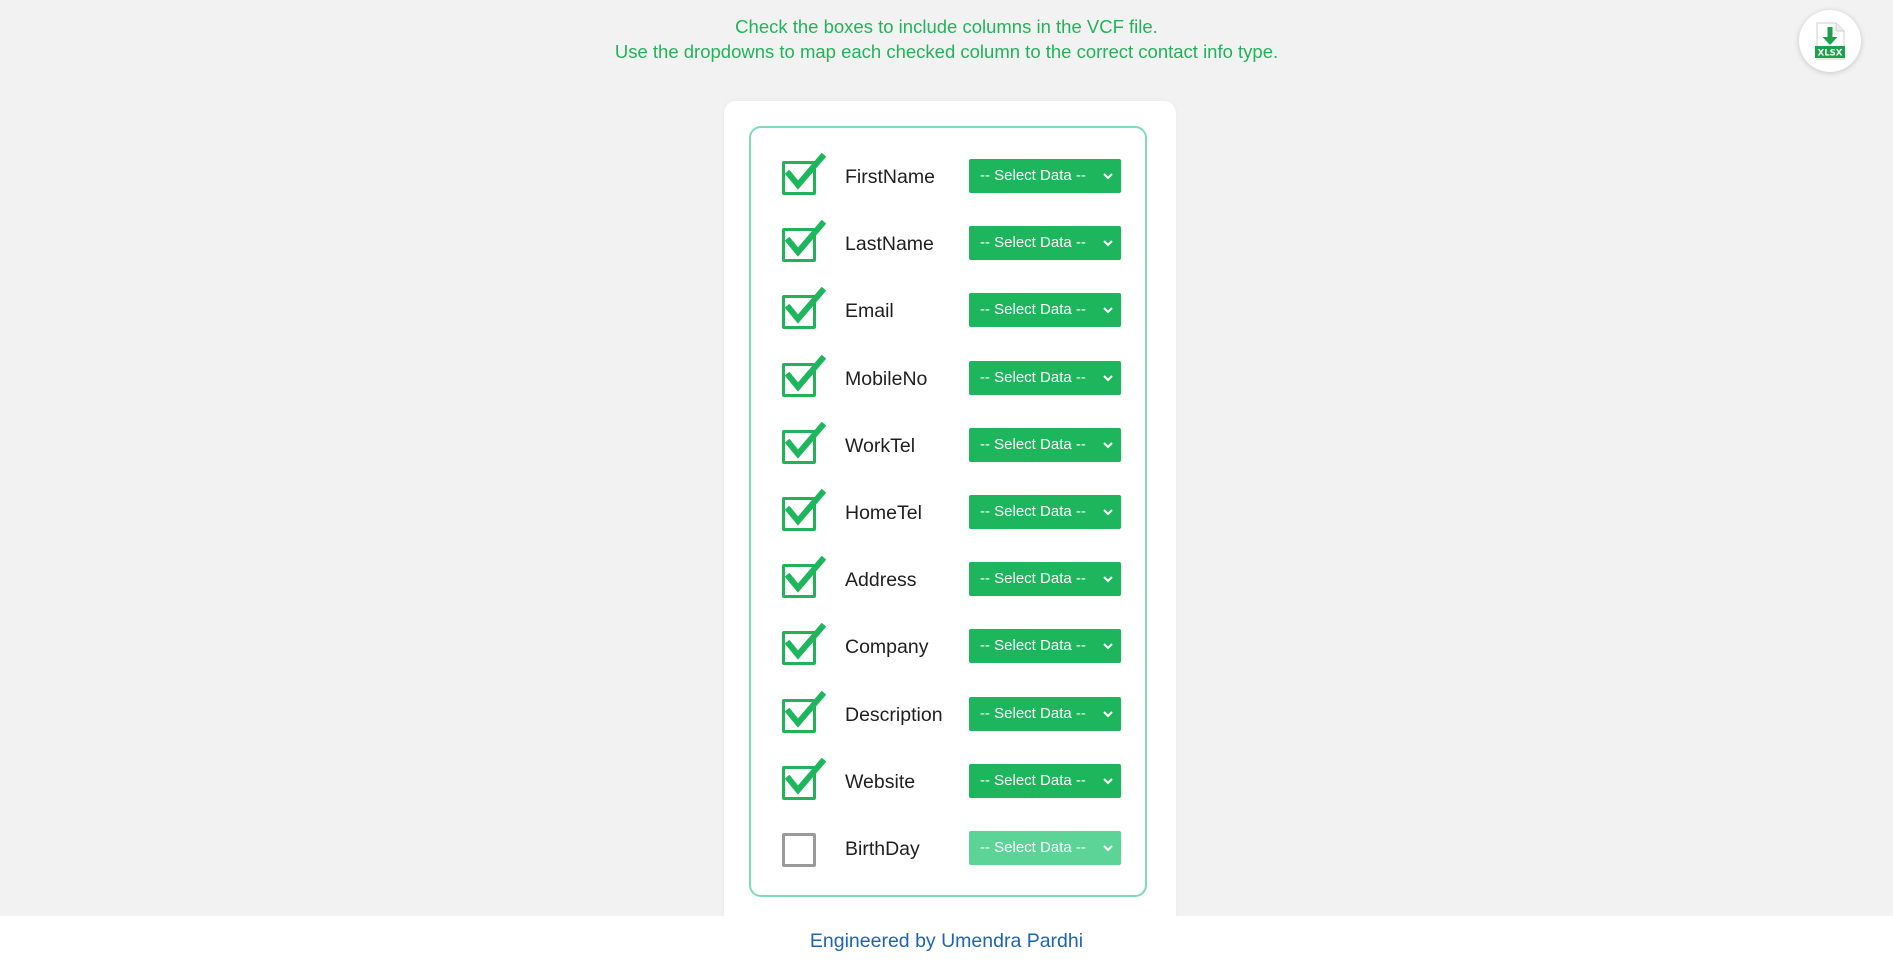 The image size is (1893, 964). Describe the element at coordinates (894, 714) in the screenshot. I see `column-label: Description` at that location.